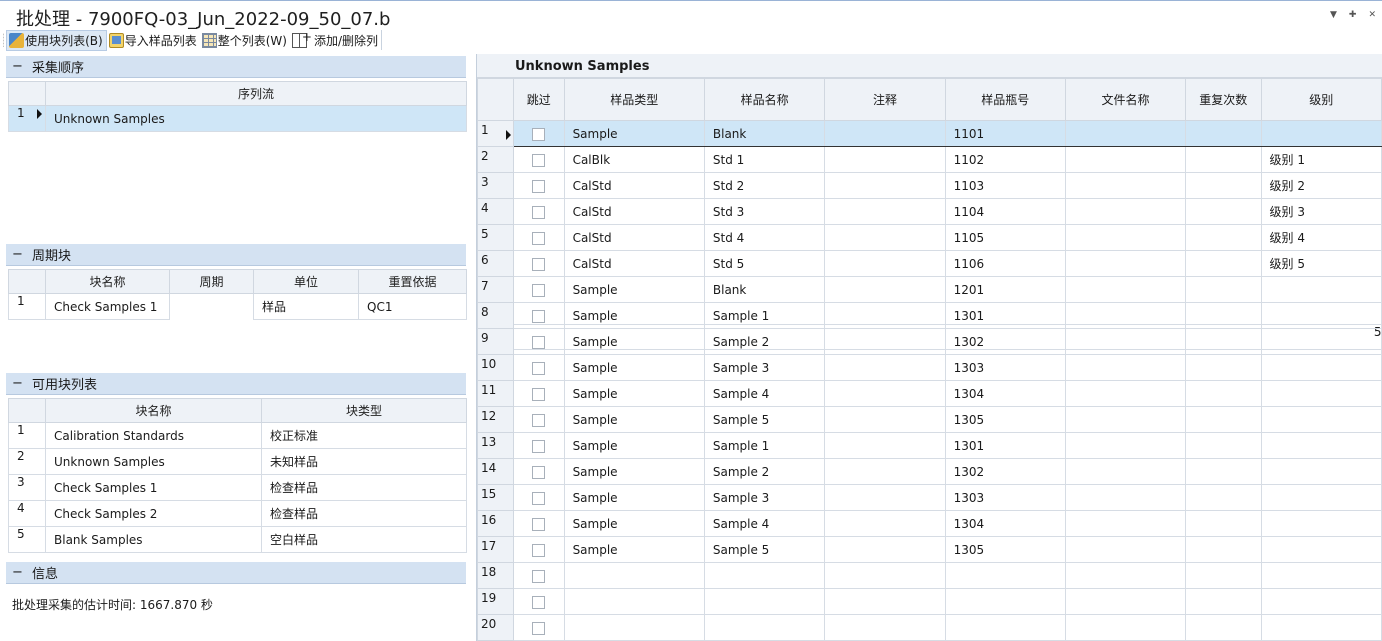  Describe the element at coordinates (495, 627) in the screenshot. I see `row-number: 20` at that location.